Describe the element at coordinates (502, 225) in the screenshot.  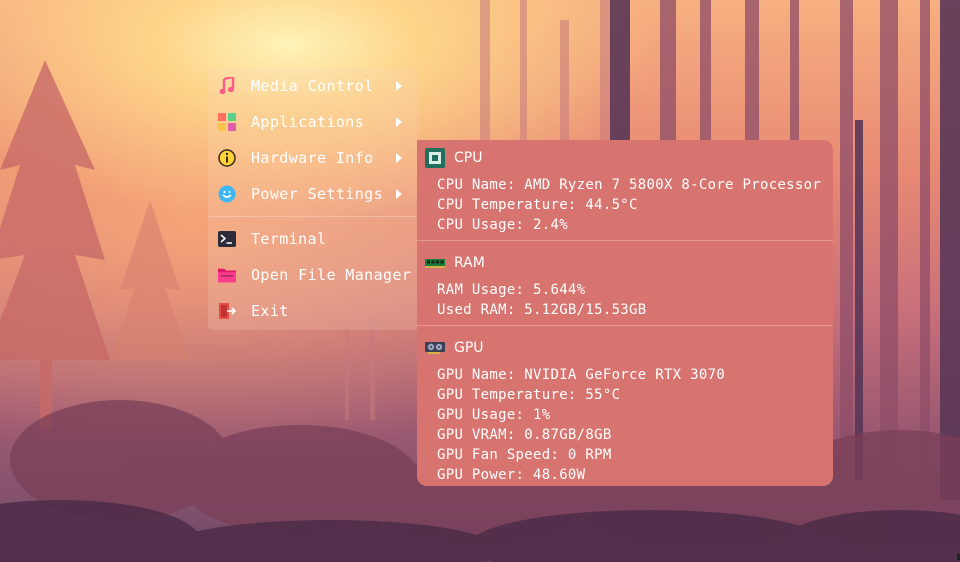
I see `cpu-usage-line: CPU Usage: 2.4%` at that location.